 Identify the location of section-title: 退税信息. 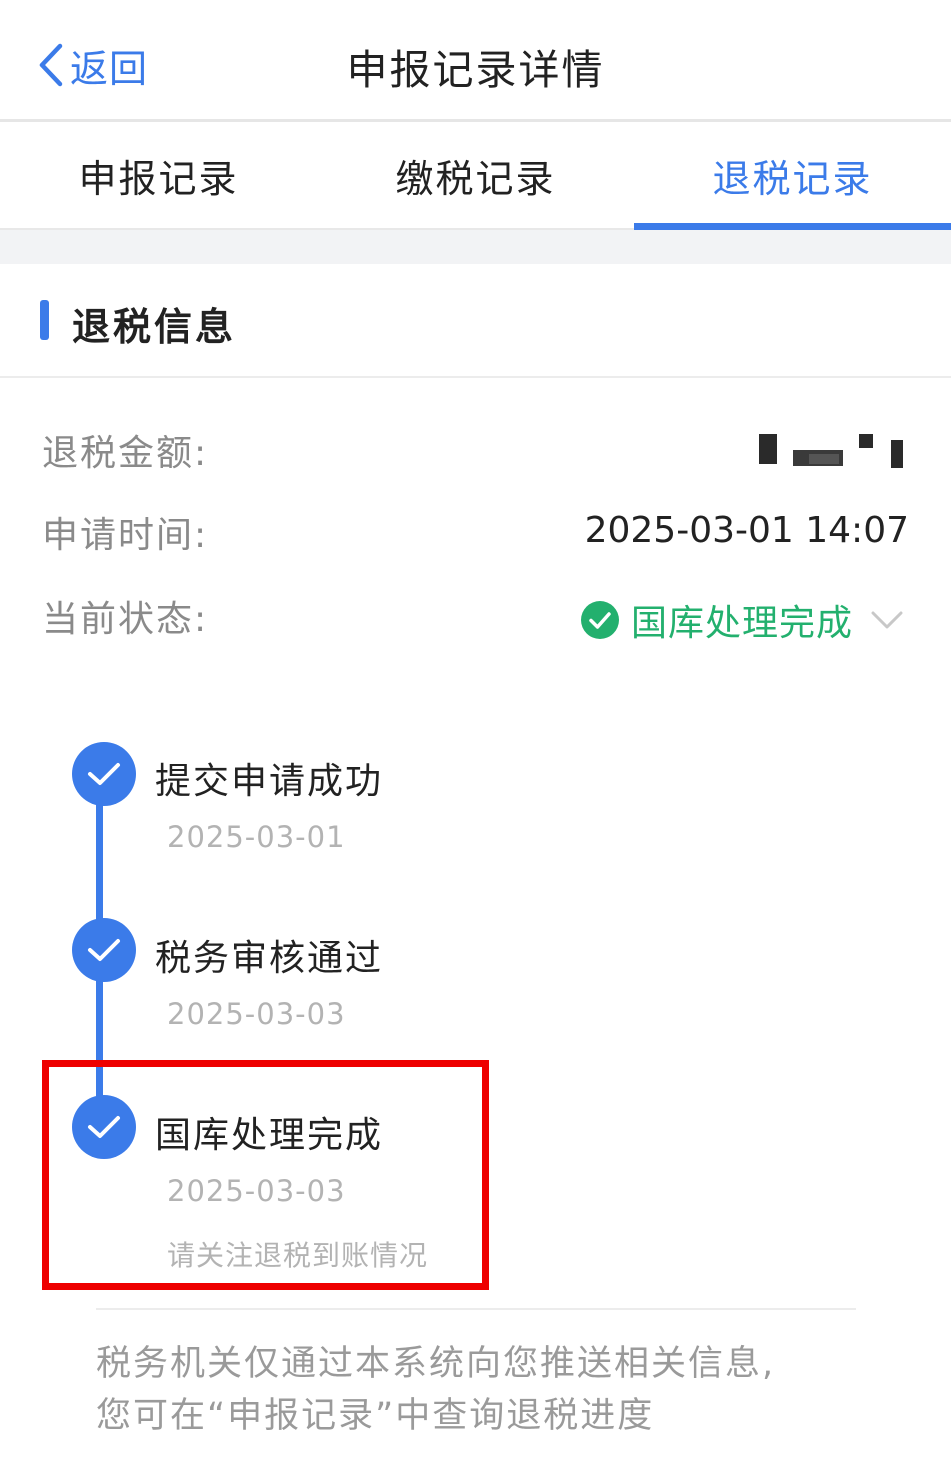
(154, 327).